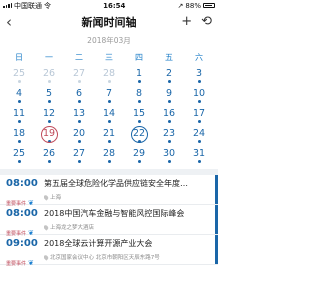 The width and height of the screenshot is (320, 298). I want to click on calendar-day: 2, so click(169, 75).